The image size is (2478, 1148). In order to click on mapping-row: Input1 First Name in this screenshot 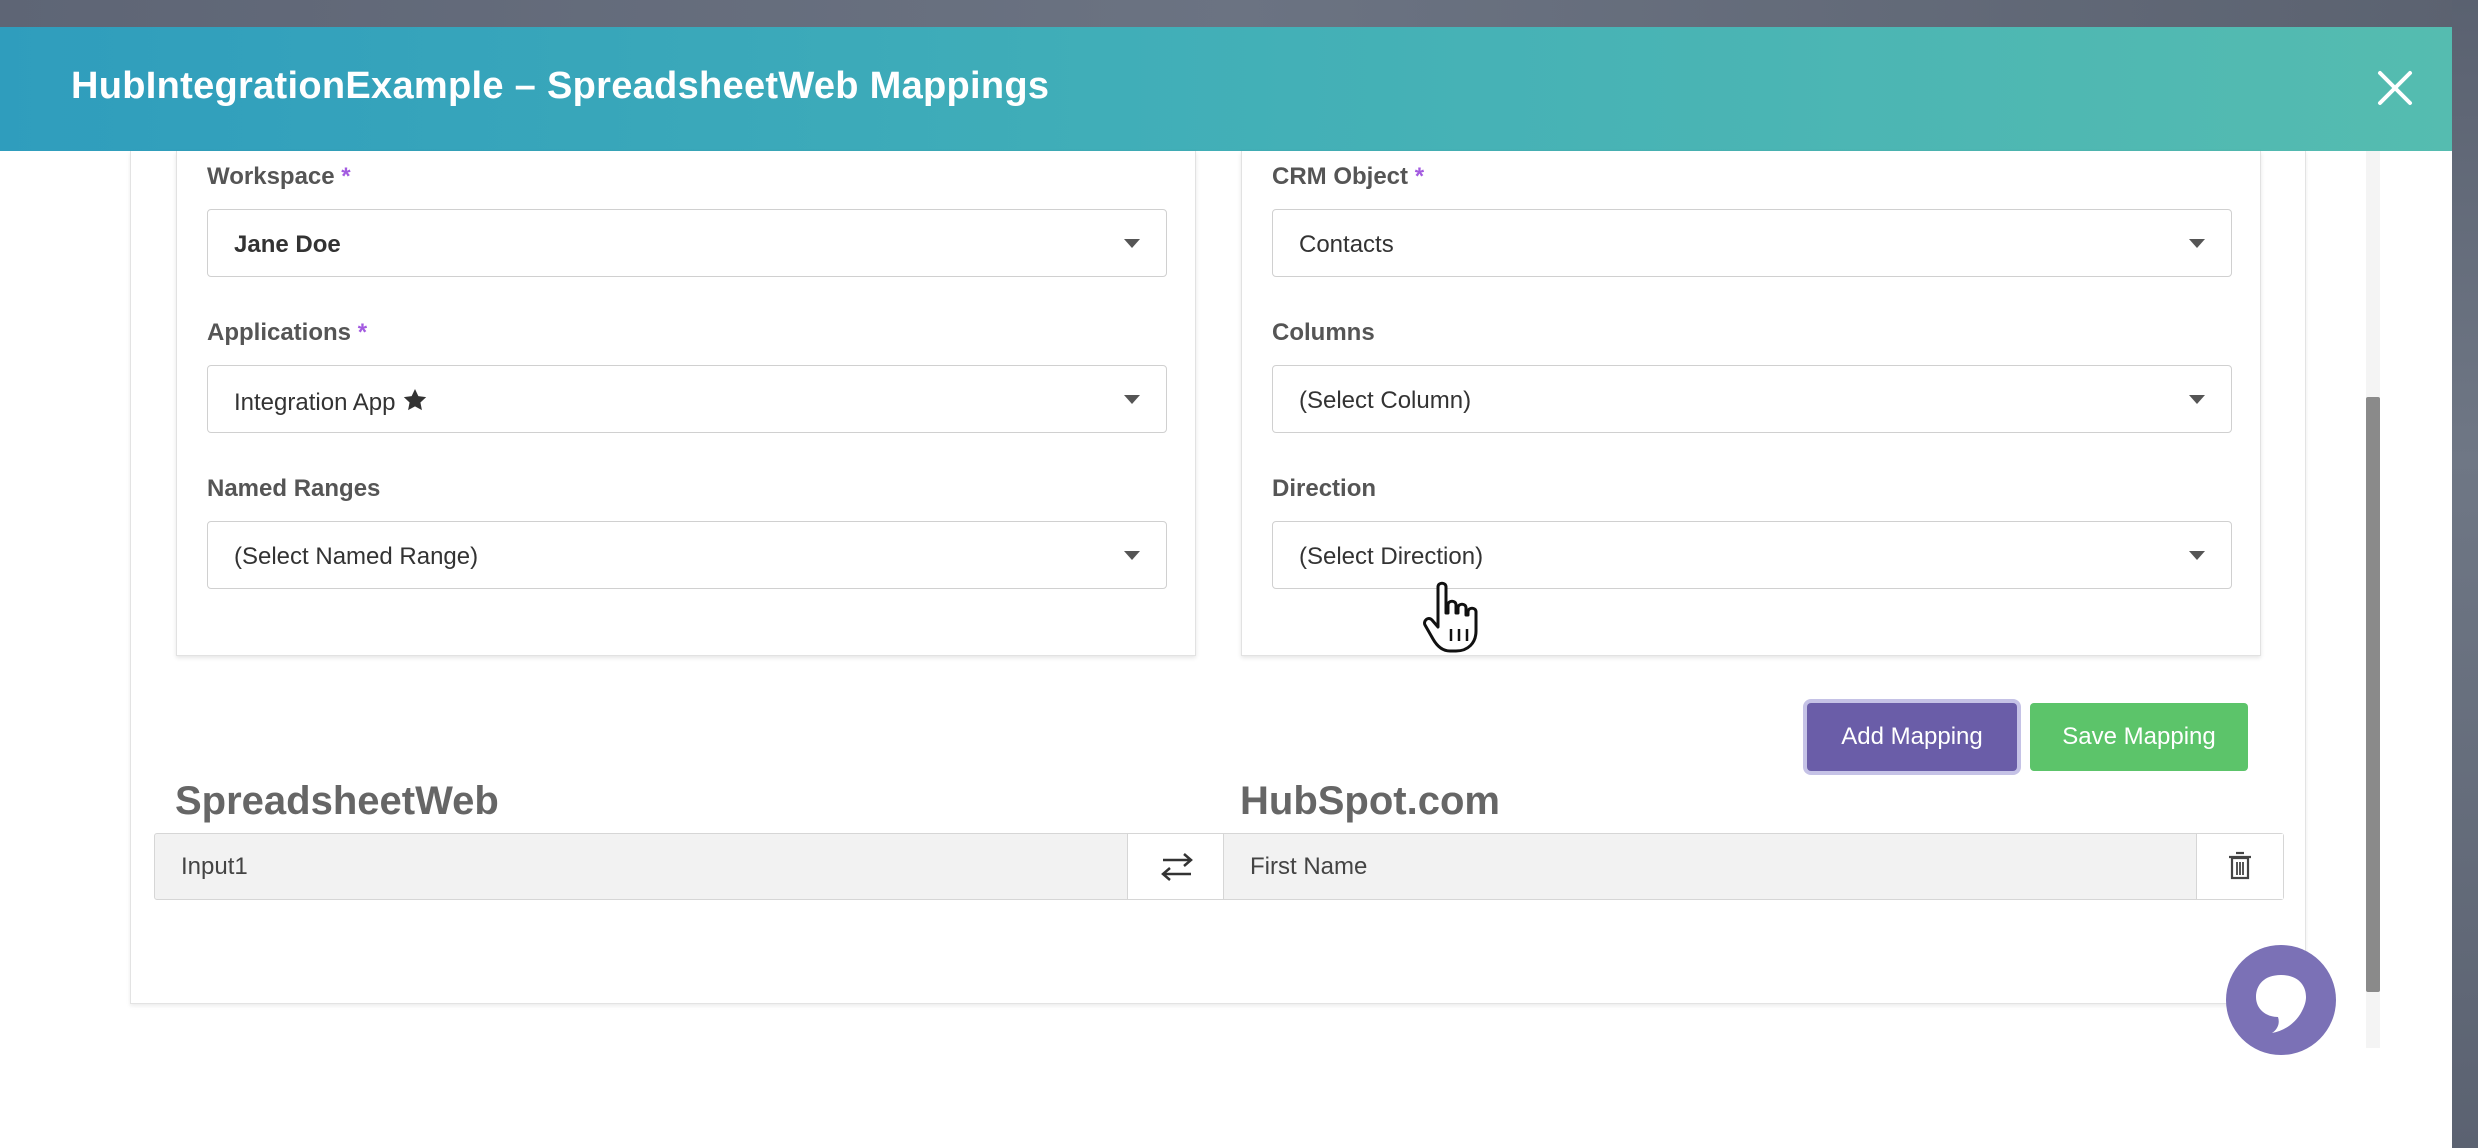, I will do `click(1219, 866)`.